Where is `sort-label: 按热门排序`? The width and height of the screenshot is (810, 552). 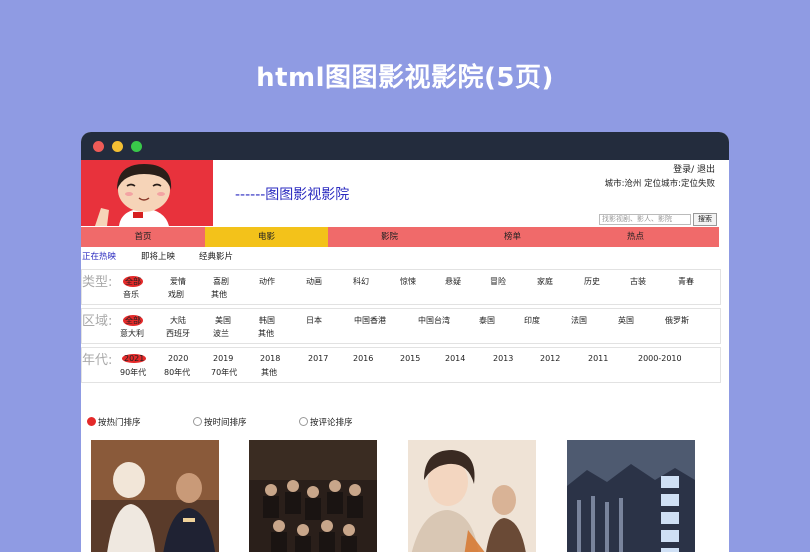 sort-label: 按热门排序 is located at coordinates (119, 423).